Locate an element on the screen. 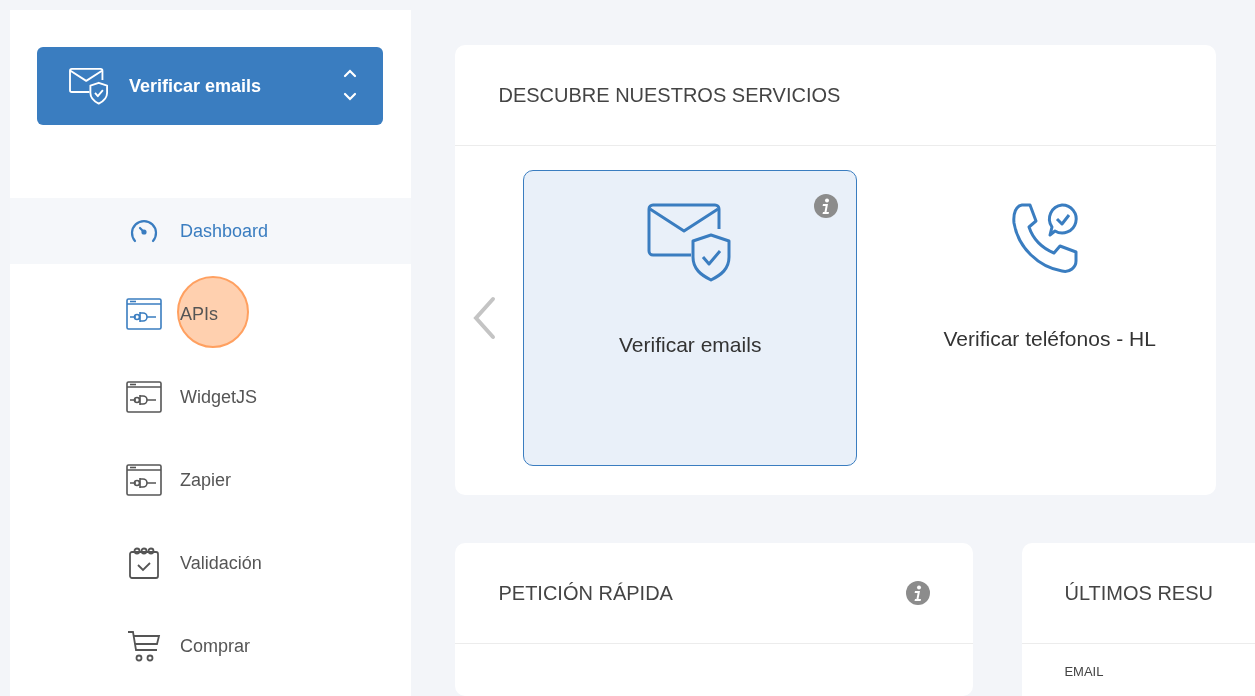 This screenshot has height=696, width=1255. column-header: EMAIL is located at coordinates (1084, 671).